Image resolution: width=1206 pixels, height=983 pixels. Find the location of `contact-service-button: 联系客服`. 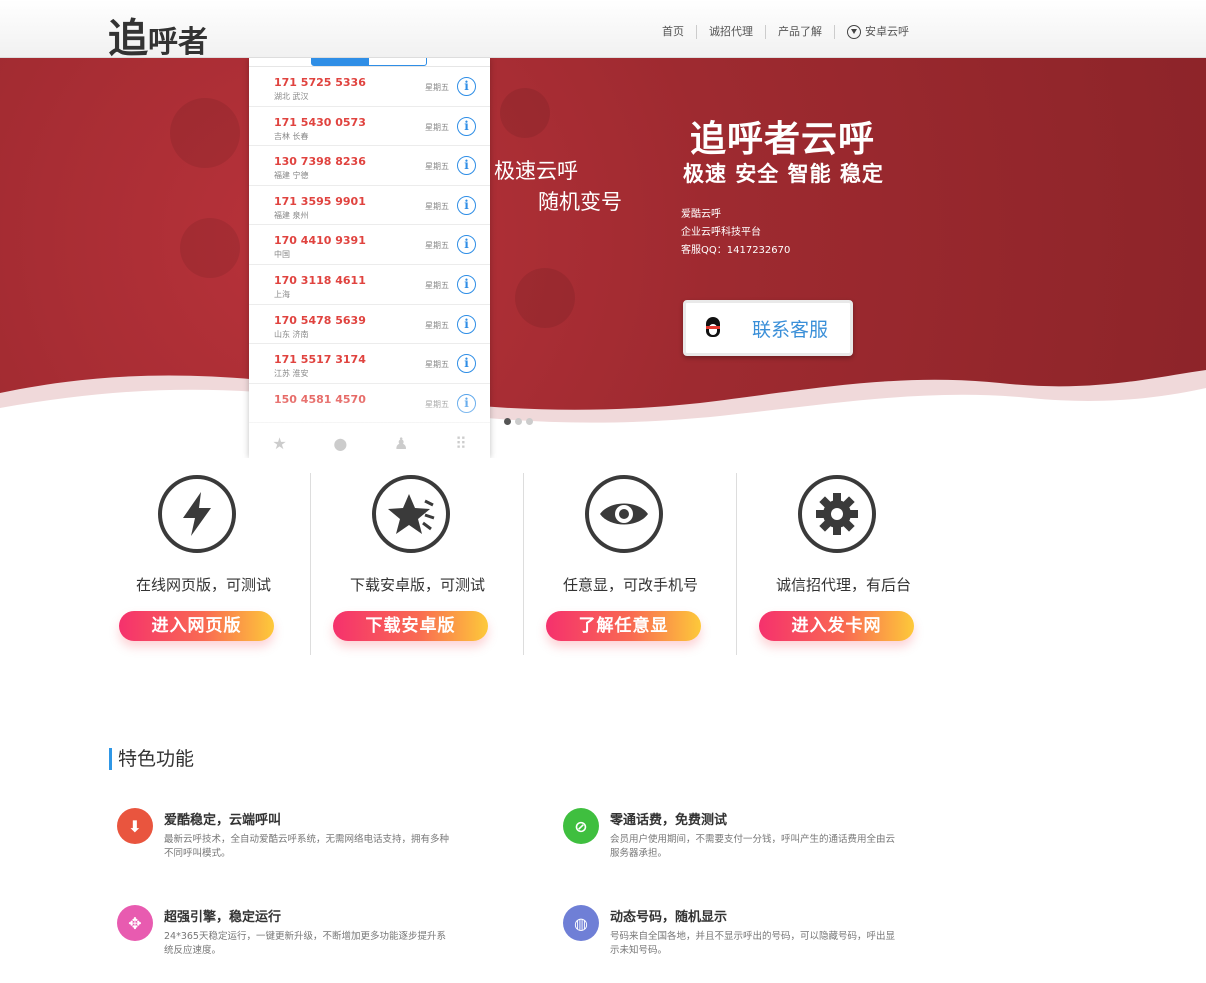

contact-service-button: 联系客服 is located at coordinates (768, 328).